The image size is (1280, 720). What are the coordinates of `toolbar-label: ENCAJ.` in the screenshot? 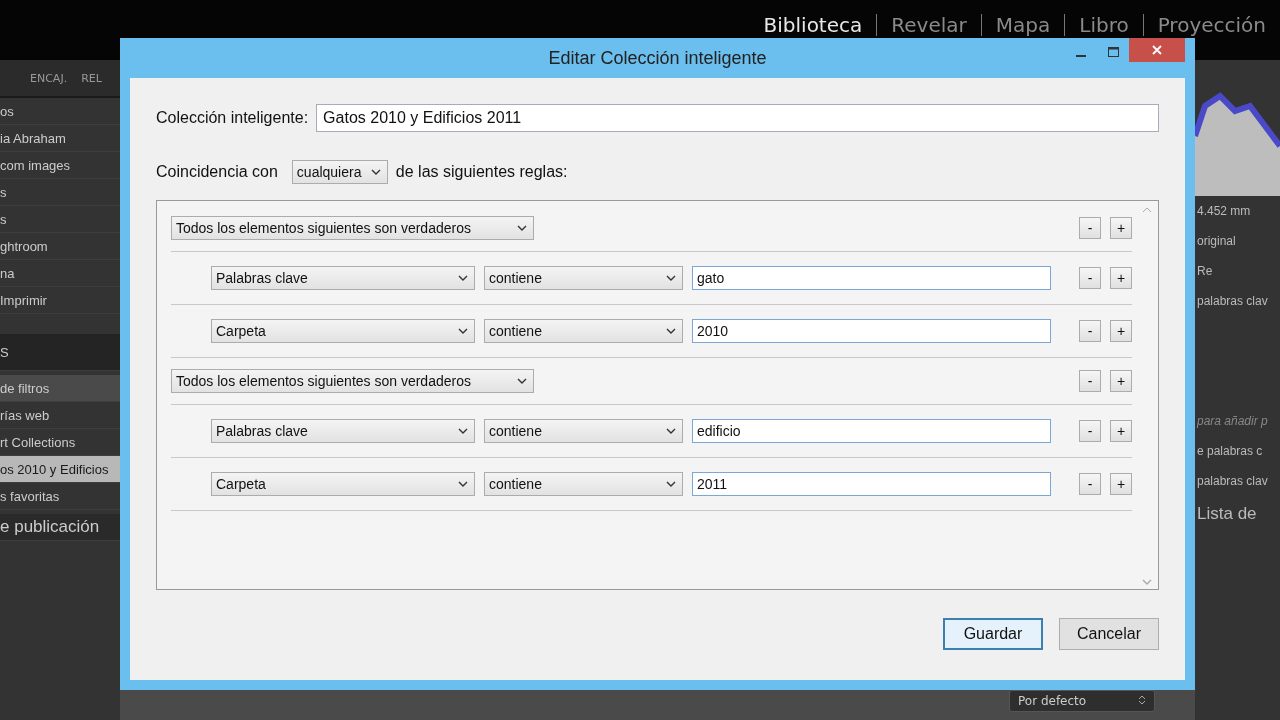 It's located at (49, 78).